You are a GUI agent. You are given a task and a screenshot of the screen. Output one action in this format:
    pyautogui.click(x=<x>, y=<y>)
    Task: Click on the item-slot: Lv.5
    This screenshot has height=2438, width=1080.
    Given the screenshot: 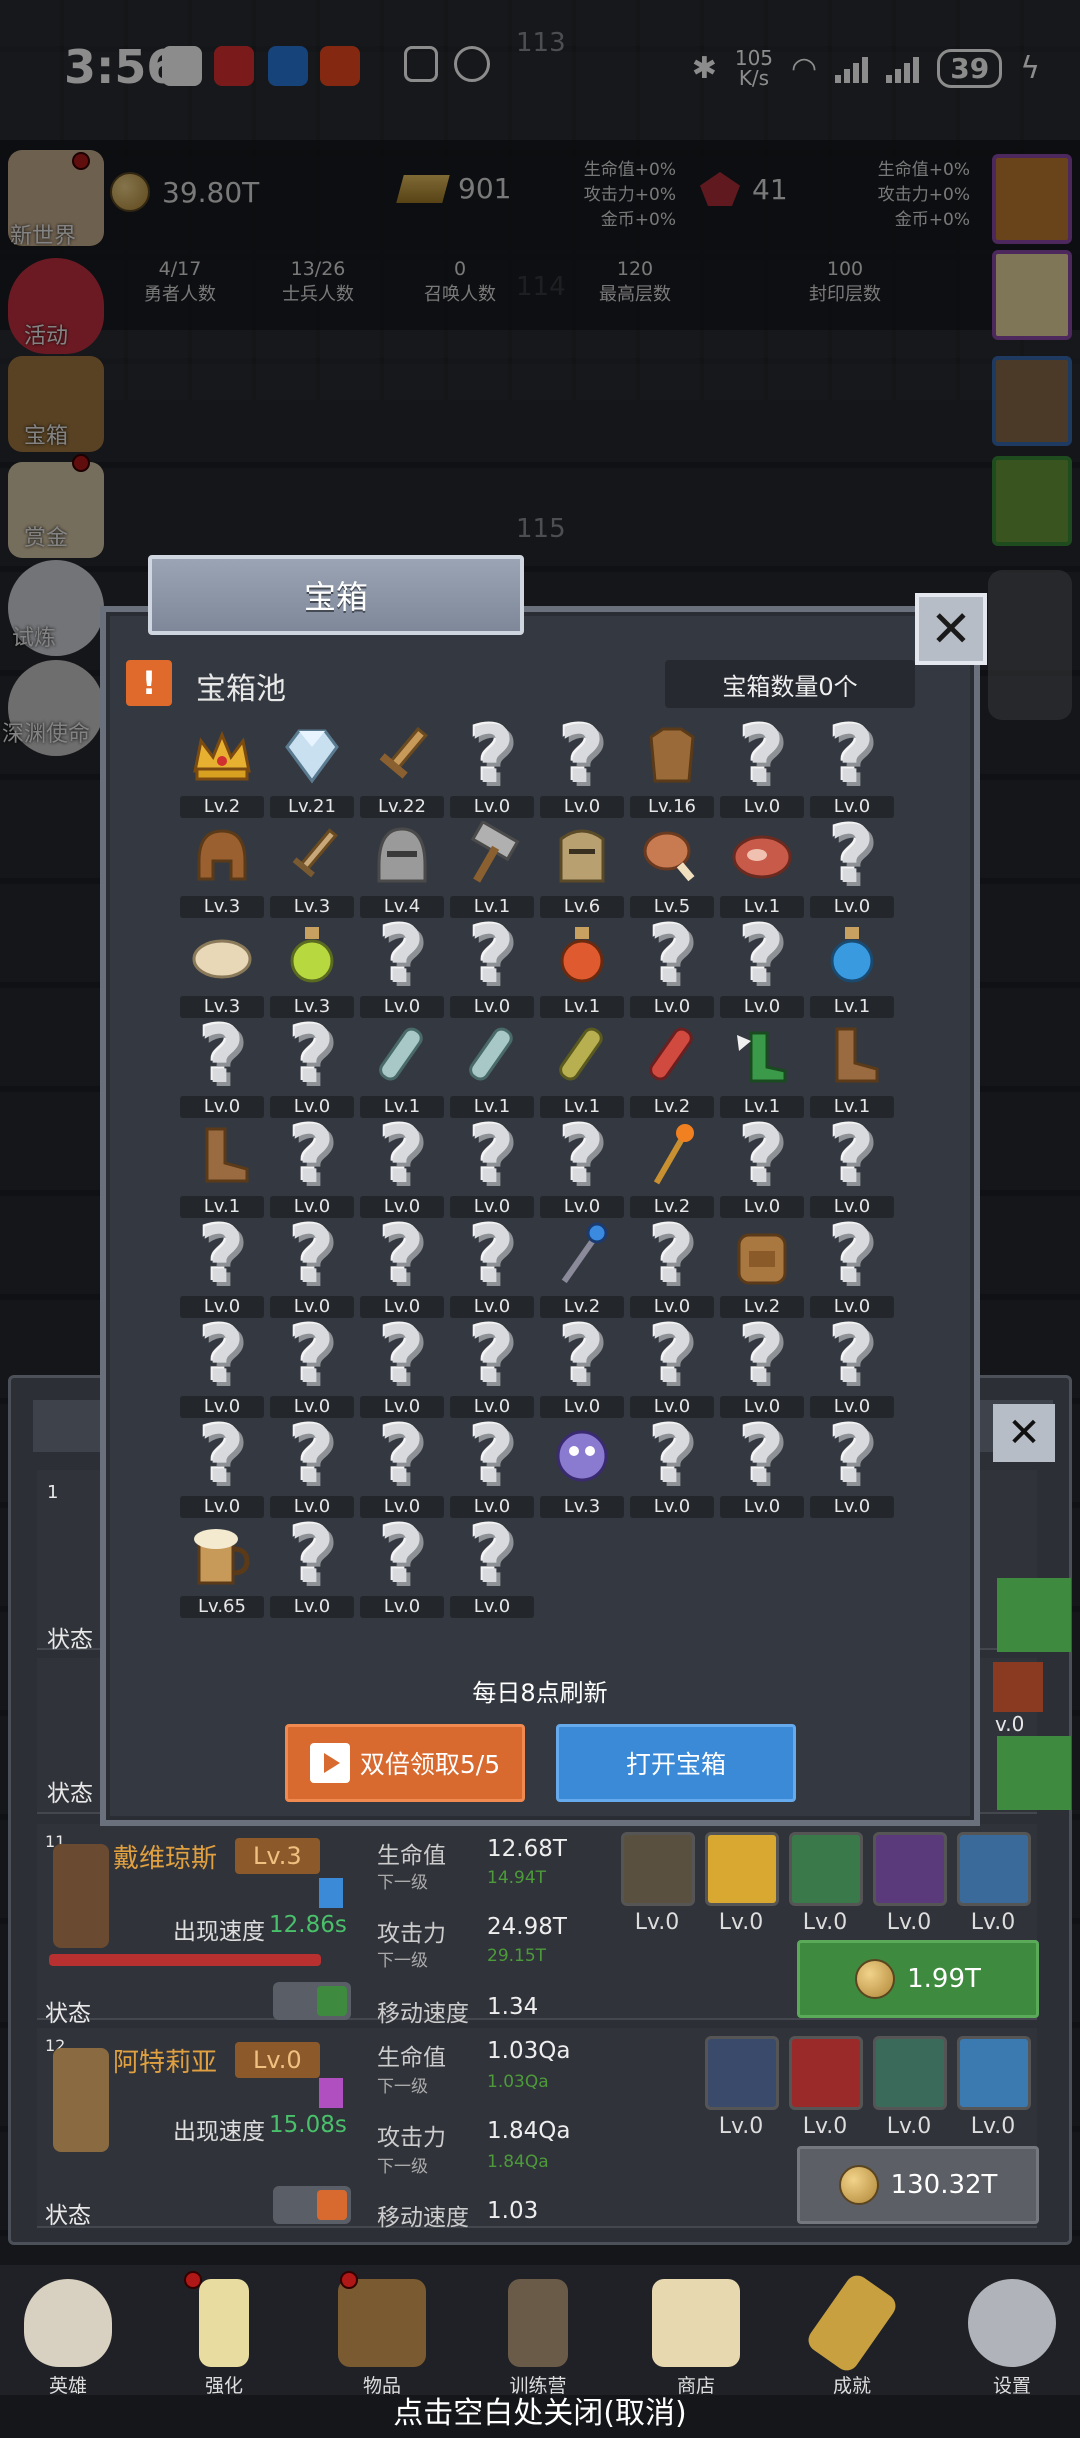 What is the action you would take?
    pyautogui.click(x=672, y=870)
    